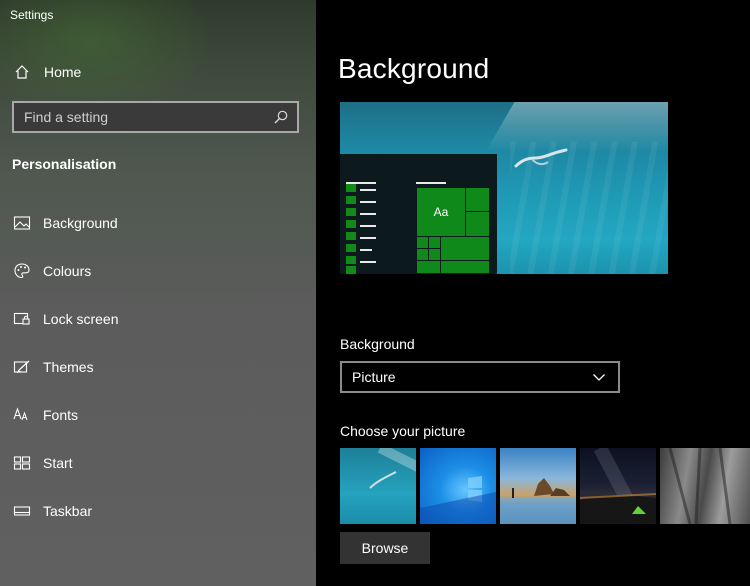  Describe the element at coordinates (377, 344) in the screenshot. I see `background-label: Background` at that location.